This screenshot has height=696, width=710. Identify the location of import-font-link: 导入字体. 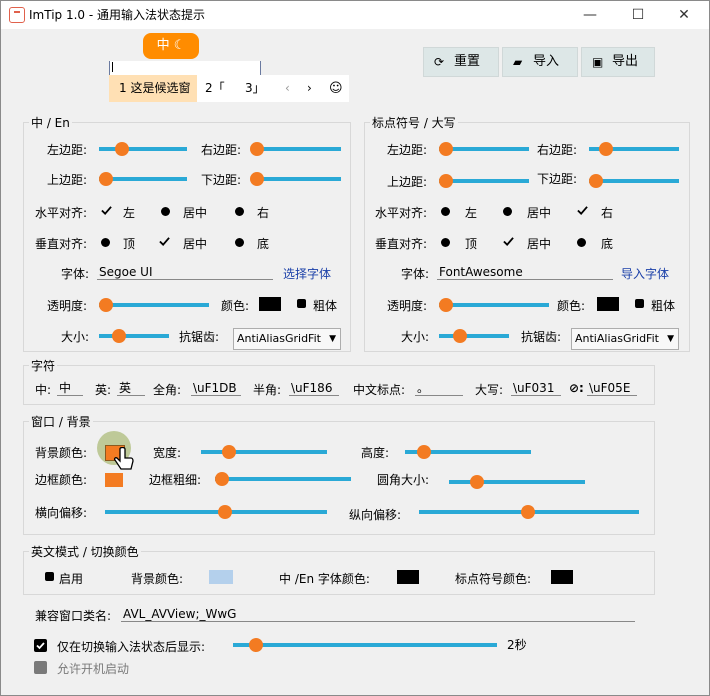
(645, 273).